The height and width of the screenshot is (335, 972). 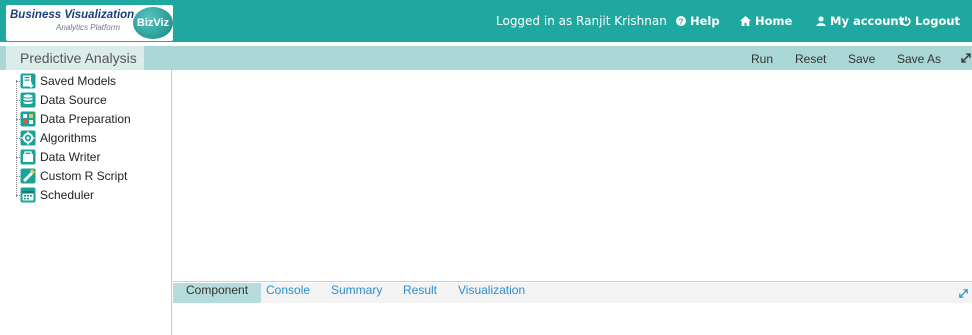 I want to click on tree-item-data-preparation: Data Preparation, so click(x=75, y=119).